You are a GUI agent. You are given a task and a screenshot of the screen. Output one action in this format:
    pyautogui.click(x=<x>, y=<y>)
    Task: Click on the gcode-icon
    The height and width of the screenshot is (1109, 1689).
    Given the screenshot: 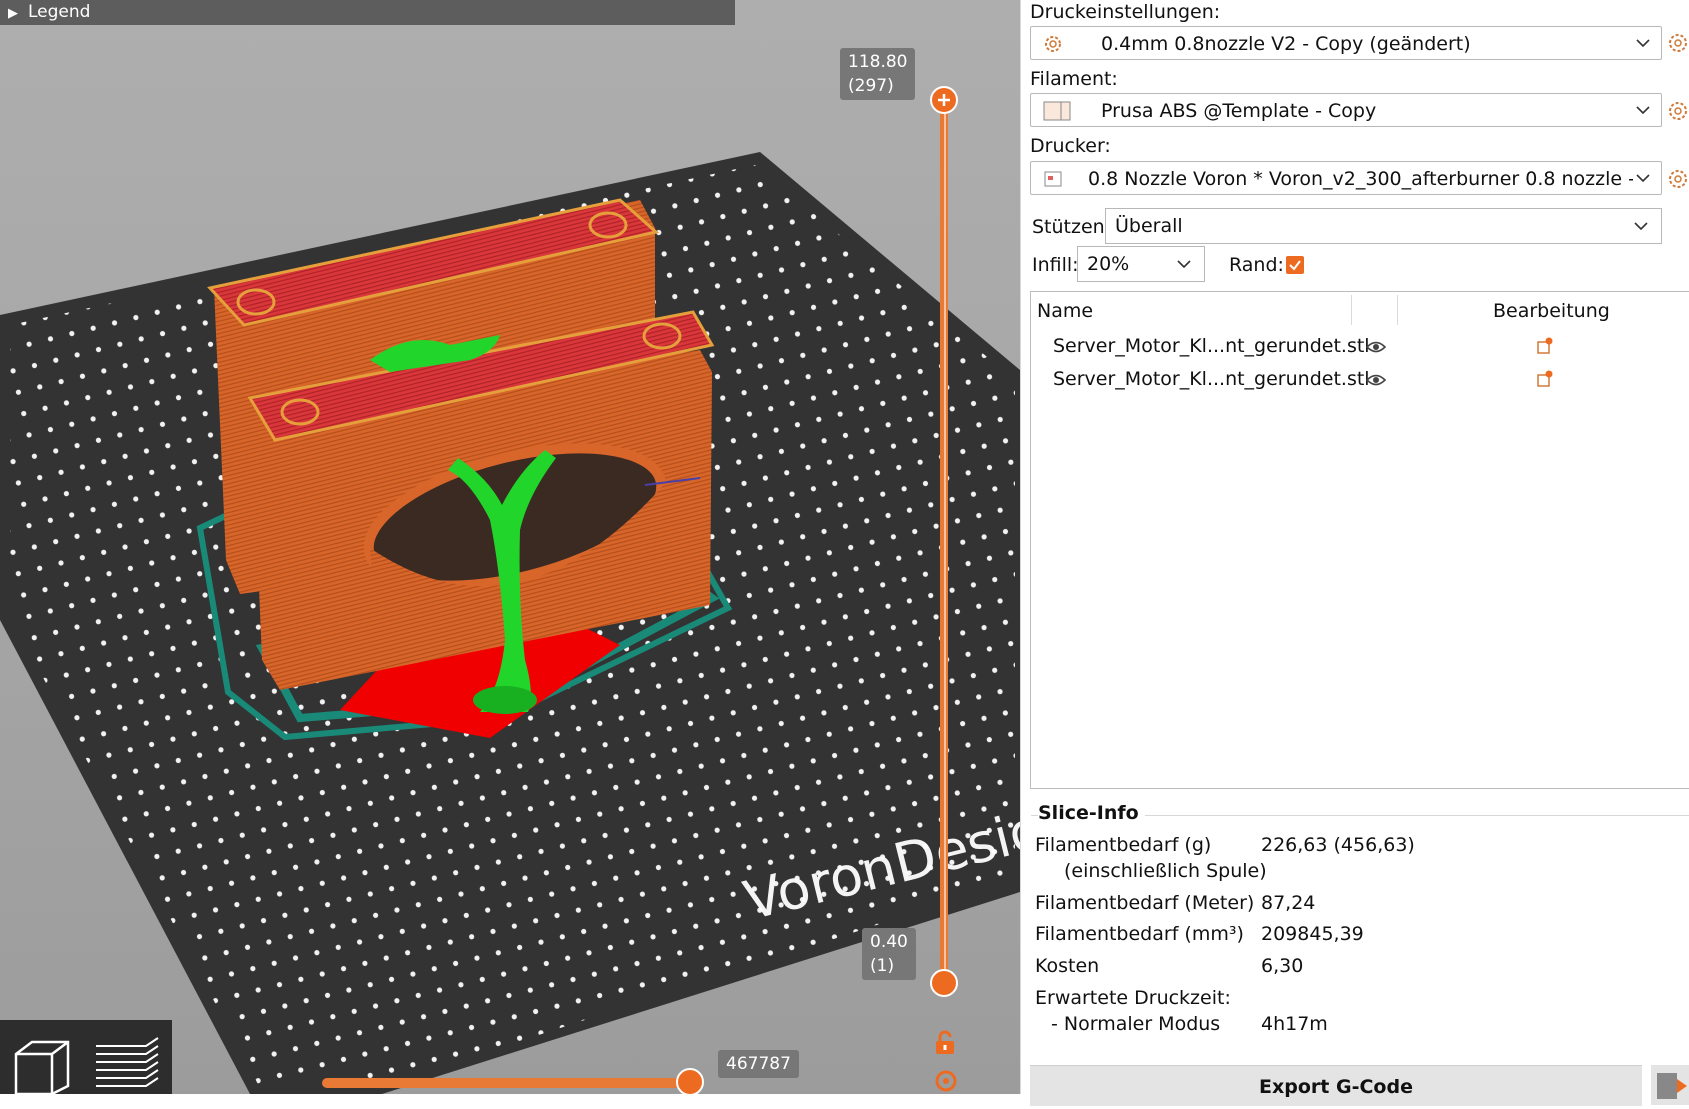 What is the action you would take?
    pyautogui.click(x=1672, y=1086)
    